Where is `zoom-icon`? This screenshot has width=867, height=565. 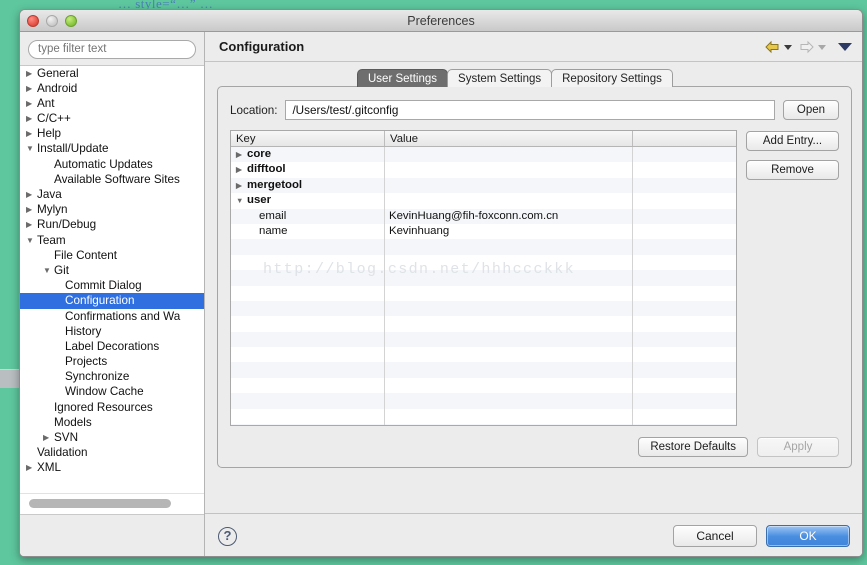
zoom-icon is located at coordinates (71, 21).